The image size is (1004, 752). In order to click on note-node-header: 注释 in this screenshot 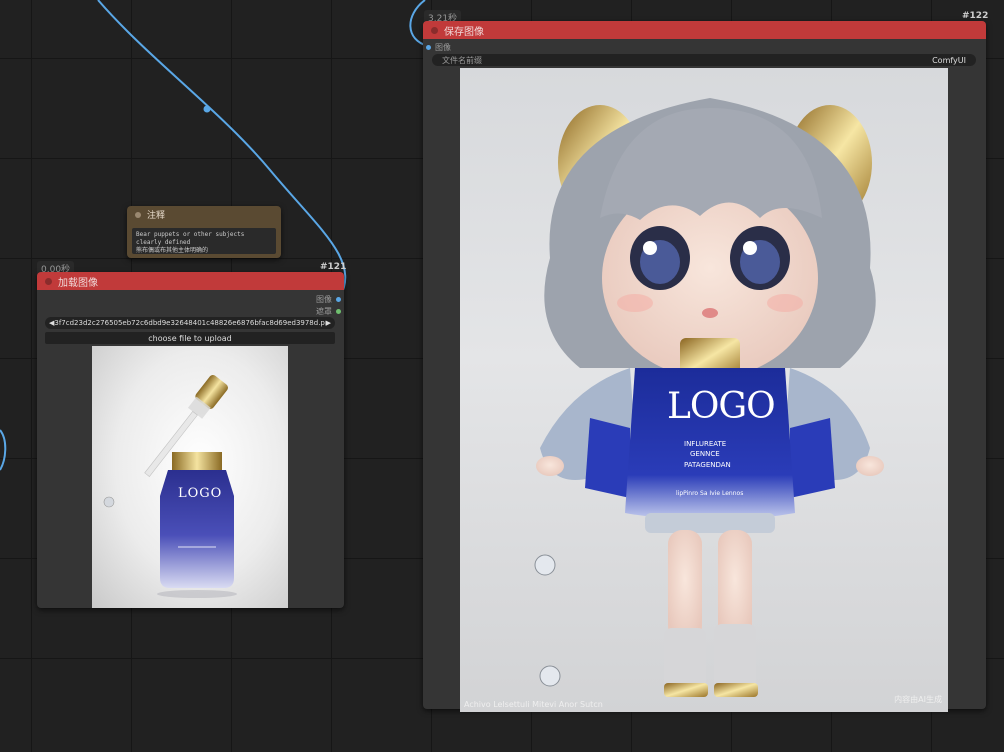, I will do `click(204, 214)`.